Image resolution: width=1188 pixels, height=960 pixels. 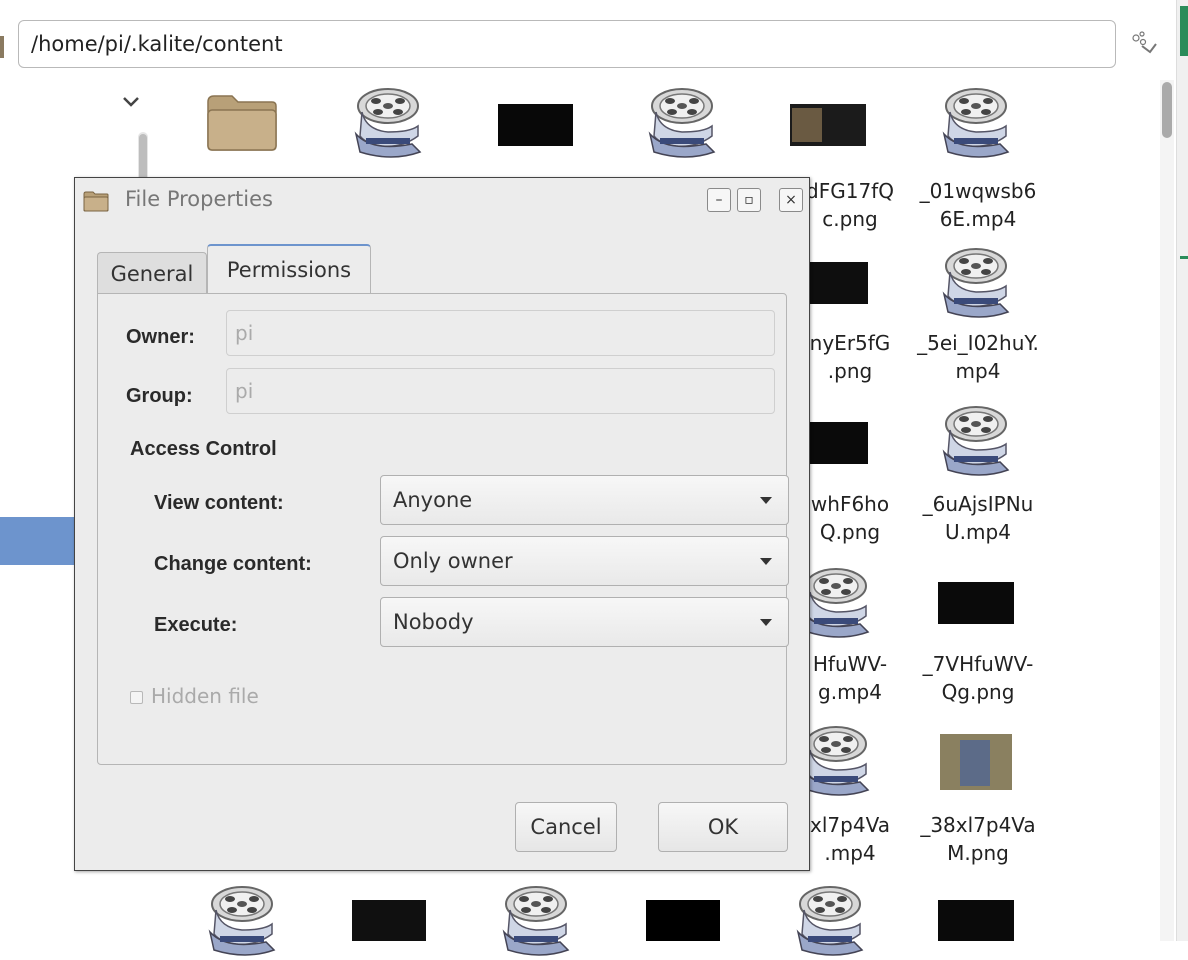 What do you see at coordinates (1182, 470) in the screenshot?
I see `right-edge-panel` at bounding box center [1182, 470].